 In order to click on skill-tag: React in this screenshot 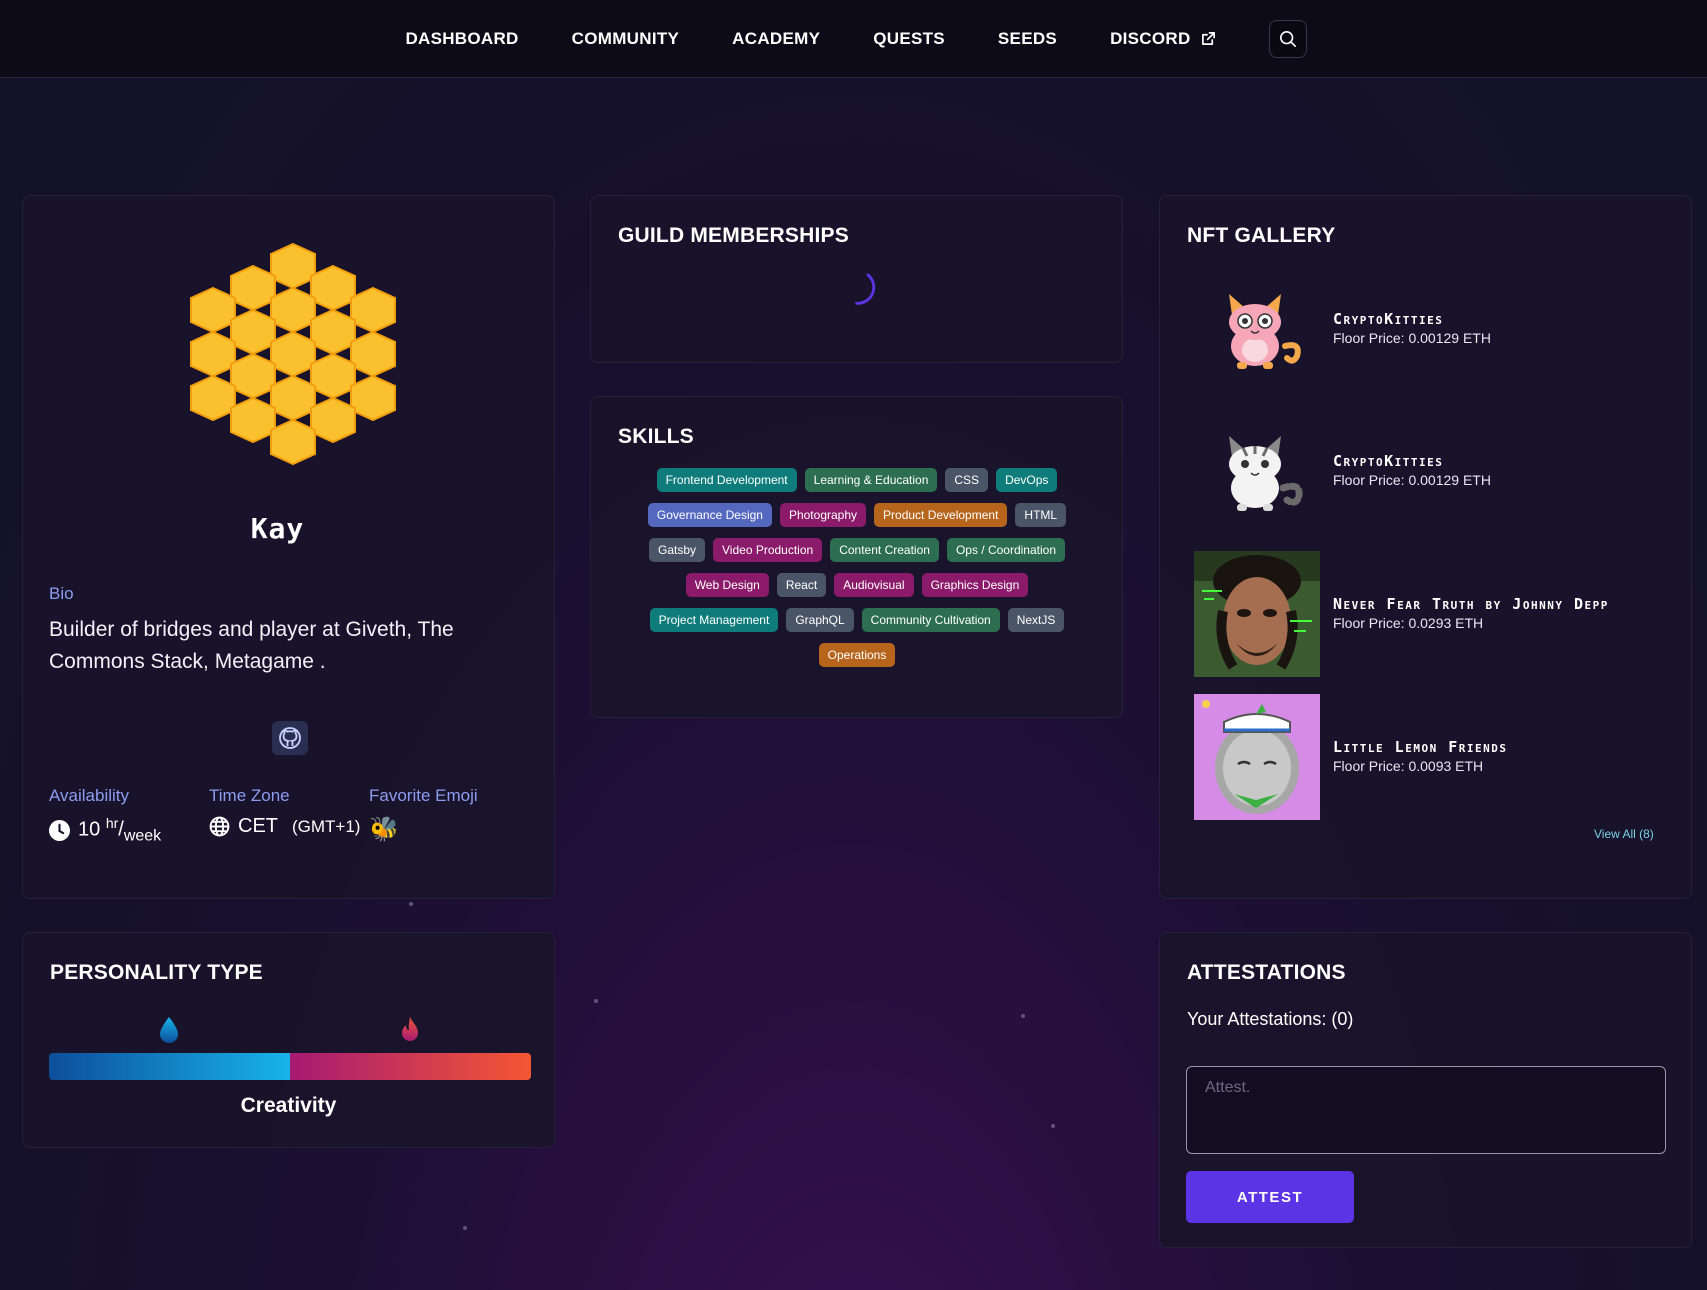, I will do `click(801, 585)`.